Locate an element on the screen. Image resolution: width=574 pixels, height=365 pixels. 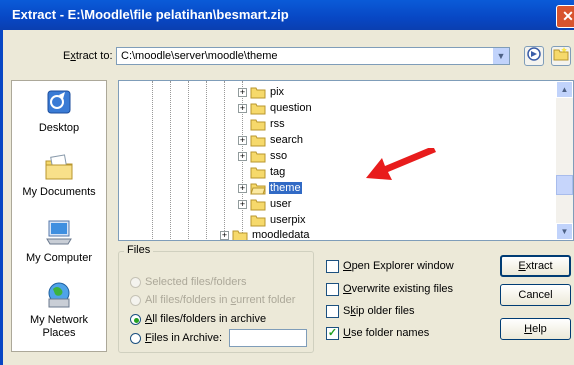
place-desktop: Desktop is located at coordinates (59, 111).